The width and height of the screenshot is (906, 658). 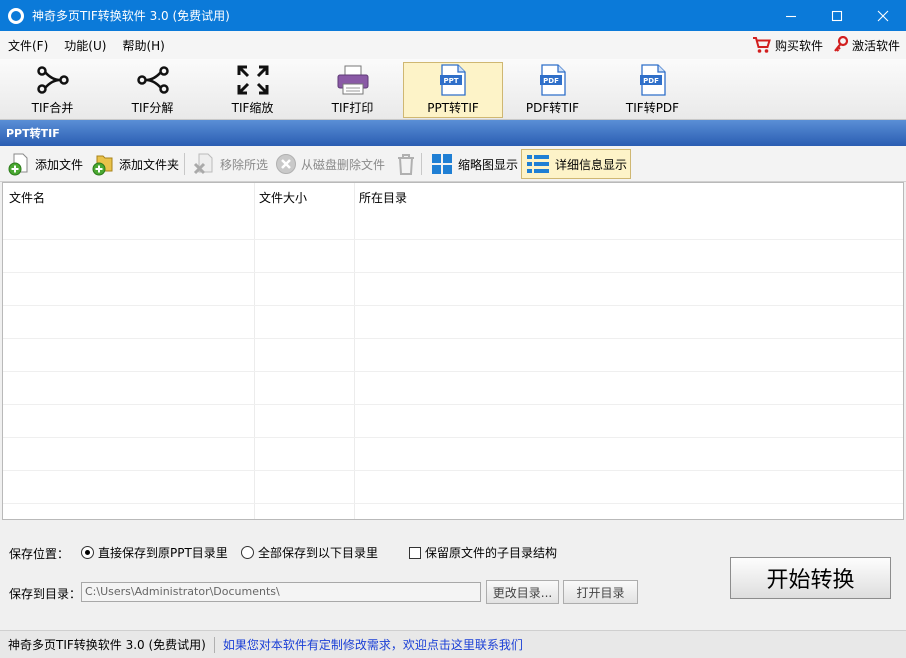 I want to click on tool-tif-merge: TIF合并, so click(x=52, y=90).